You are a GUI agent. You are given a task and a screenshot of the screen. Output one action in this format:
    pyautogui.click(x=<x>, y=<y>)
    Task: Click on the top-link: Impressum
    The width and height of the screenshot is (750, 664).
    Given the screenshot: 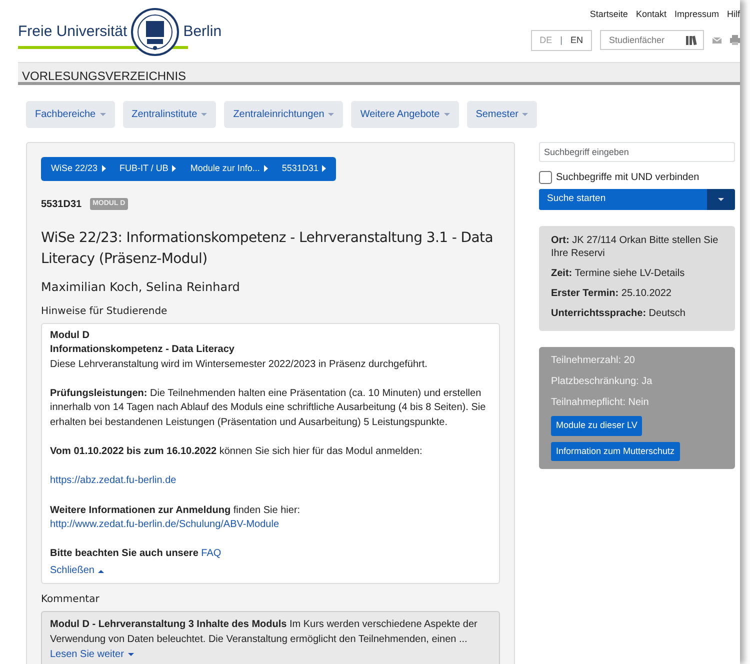 What is the action you would take?
    pyautogui.click(x=696, y=15)
    